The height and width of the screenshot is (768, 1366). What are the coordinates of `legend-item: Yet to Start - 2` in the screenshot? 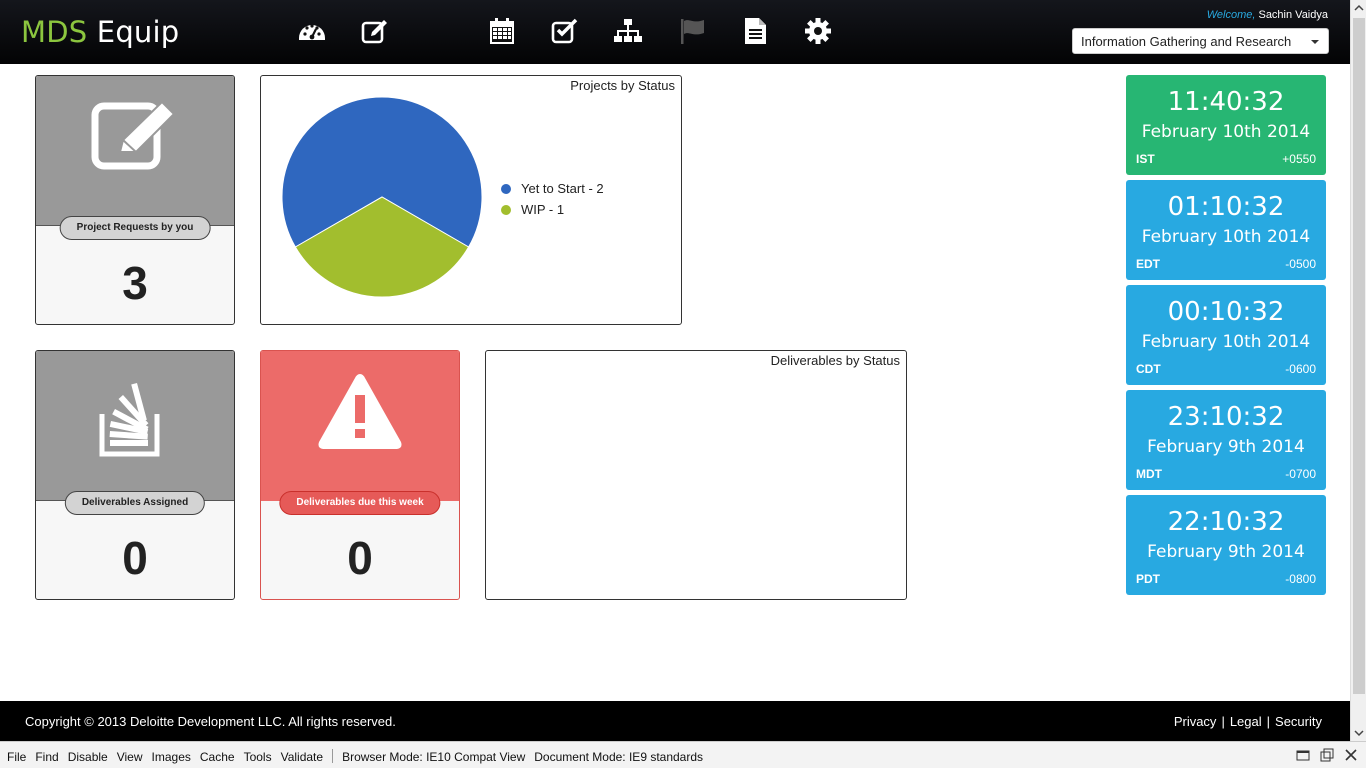 It's located at (552, 188).